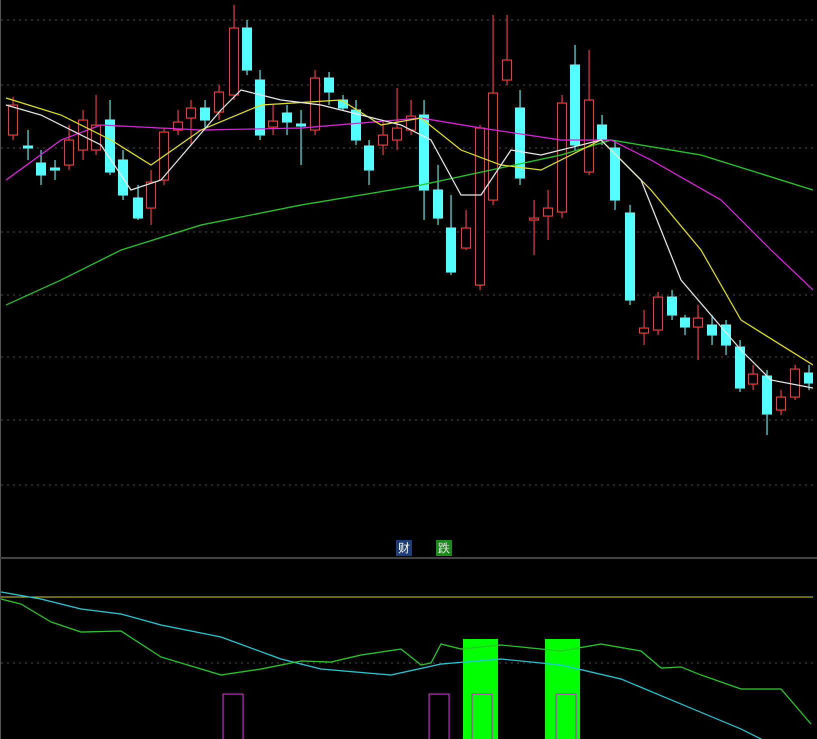 The height and width of the screenshot is (739, 817). I want to click on signal-badge: 财, so click(404, 548).